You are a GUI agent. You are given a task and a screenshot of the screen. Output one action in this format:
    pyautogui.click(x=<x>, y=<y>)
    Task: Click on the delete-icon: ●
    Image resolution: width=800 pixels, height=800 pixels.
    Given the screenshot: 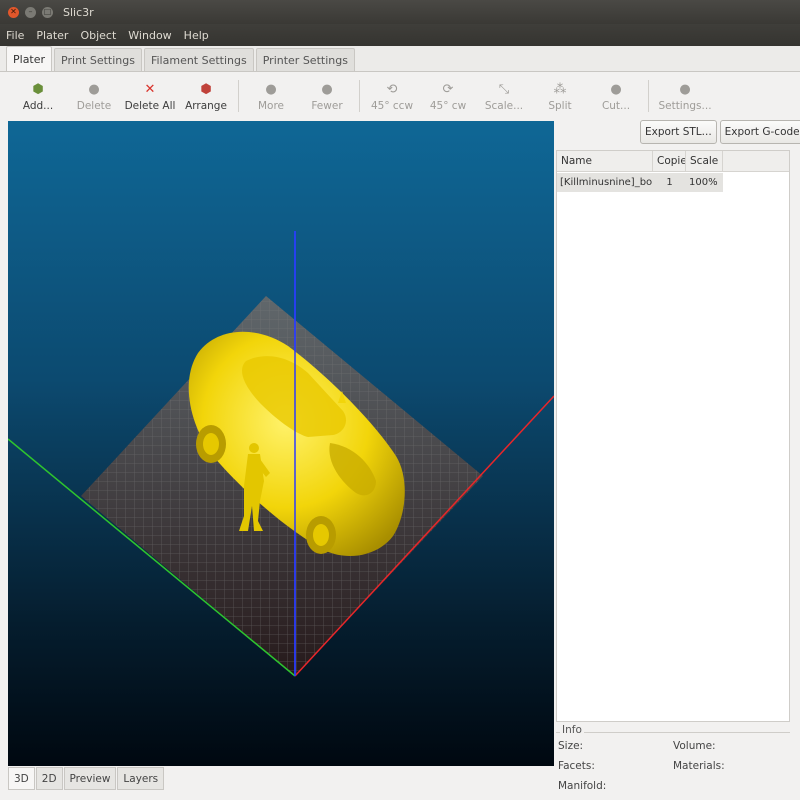 What is the action you would take?
    pyautogui.click(x=94, y=89)
    